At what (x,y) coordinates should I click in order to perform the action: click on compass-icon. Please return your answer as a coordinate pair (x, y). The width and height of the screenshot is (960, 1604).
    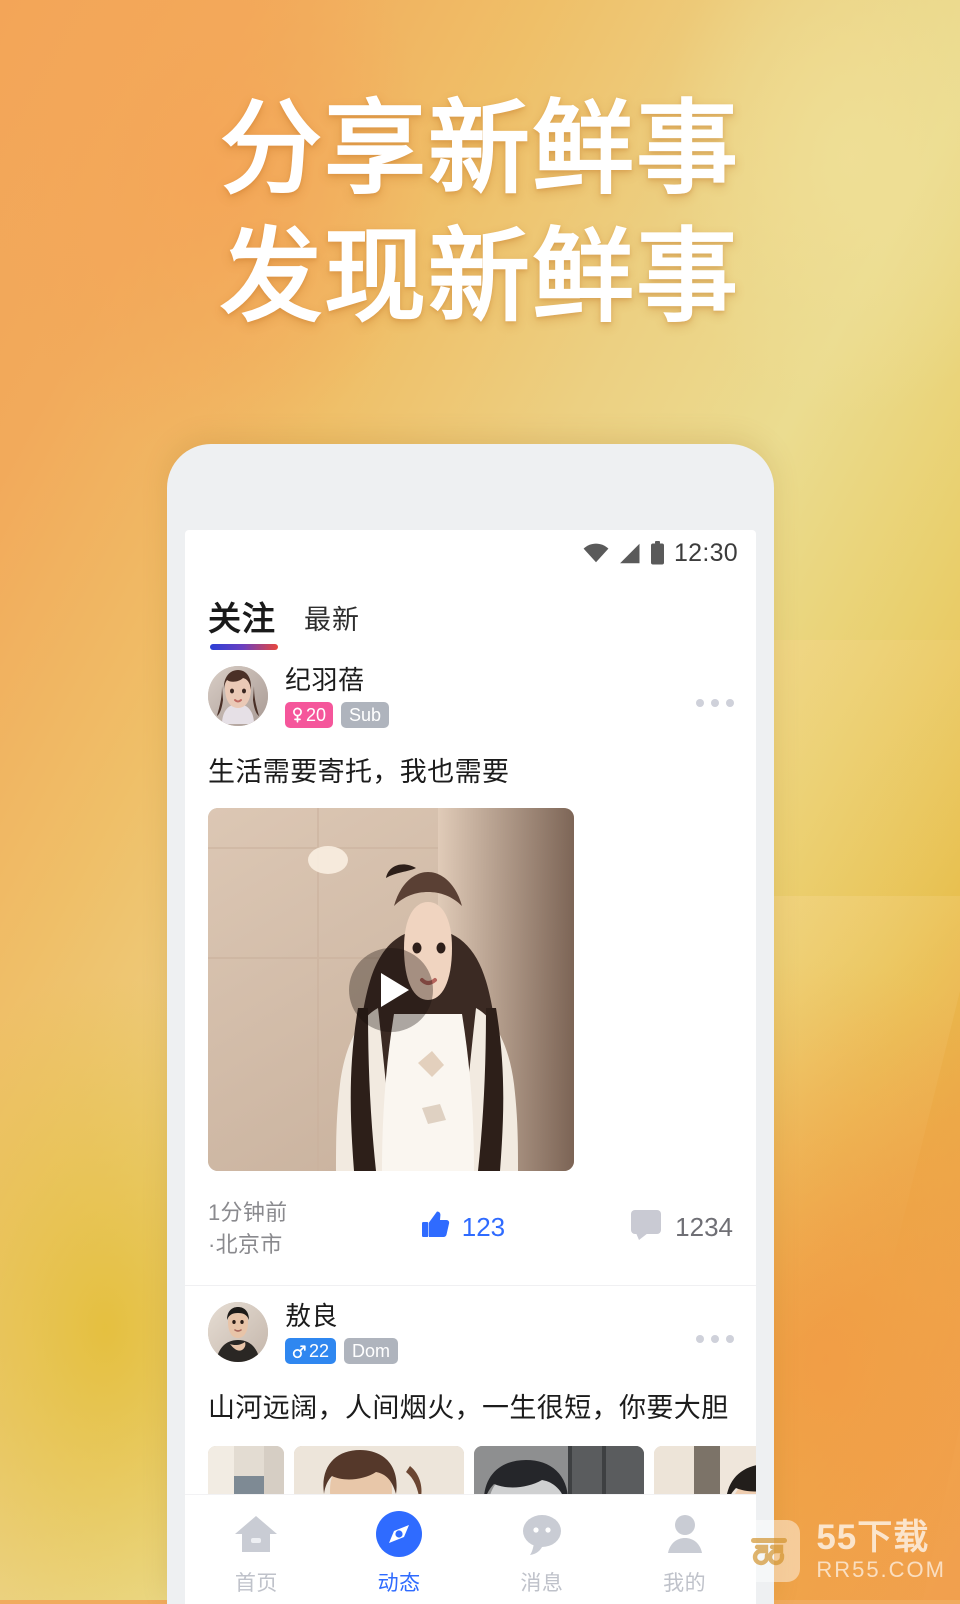
    Looking at the image, I should click on (399, 1534).